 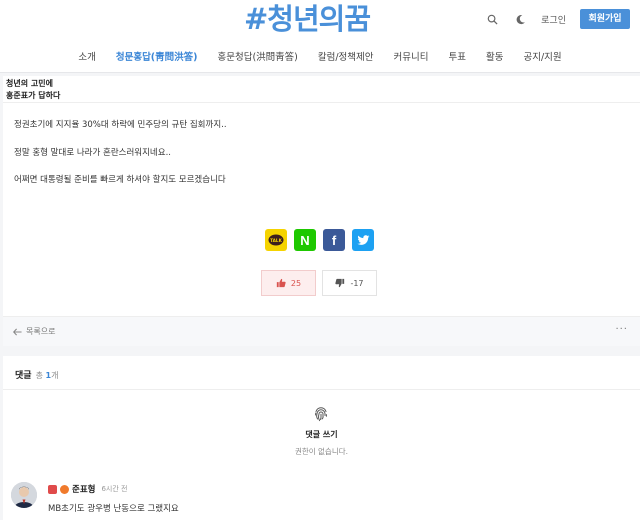 What do you see at coordinates (357, 283) in the screenshot?
I see `downvote-count: -17` at bounding box center [357, 283].